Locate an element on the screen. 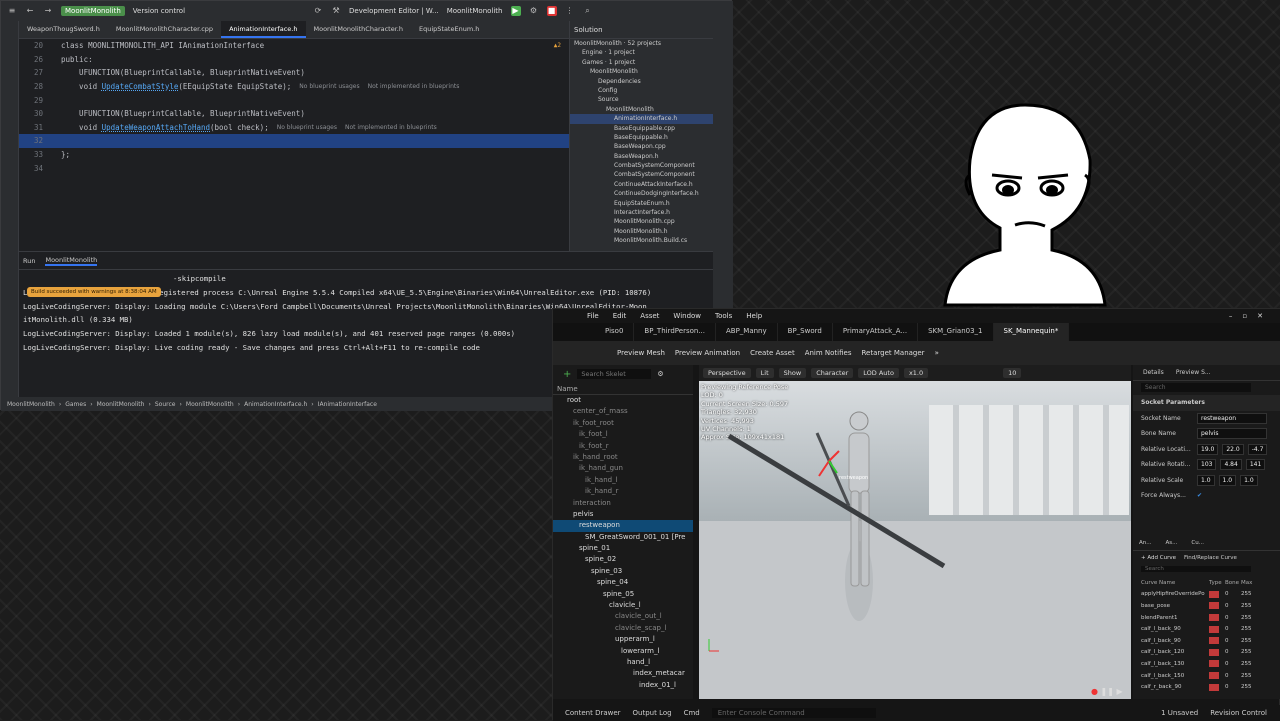  bone-item: ik_foot_r is located at coordinates (623, 446).